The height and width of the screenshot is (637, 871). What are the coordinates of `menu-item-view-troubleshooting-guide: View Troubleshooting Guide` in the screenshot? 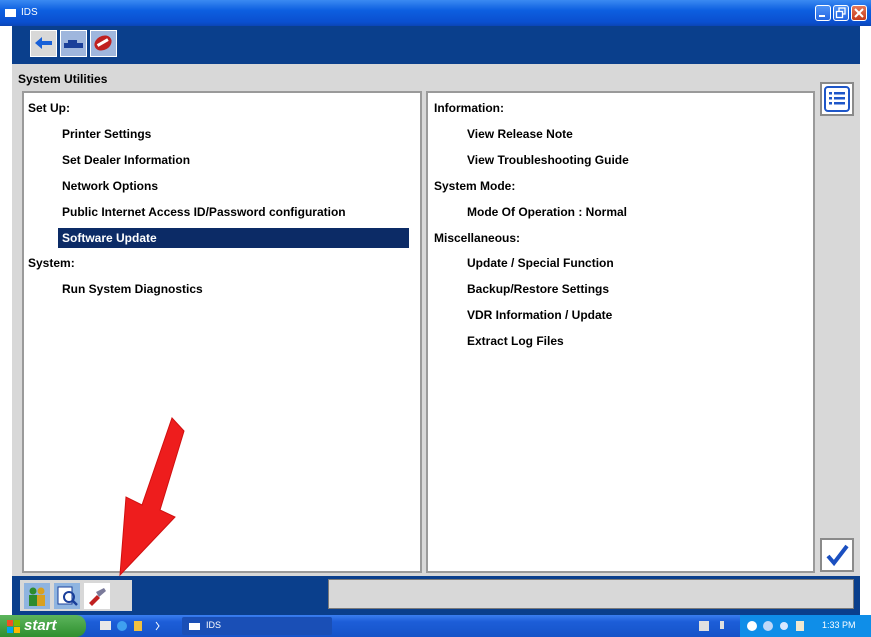 It's located at (548, 160).